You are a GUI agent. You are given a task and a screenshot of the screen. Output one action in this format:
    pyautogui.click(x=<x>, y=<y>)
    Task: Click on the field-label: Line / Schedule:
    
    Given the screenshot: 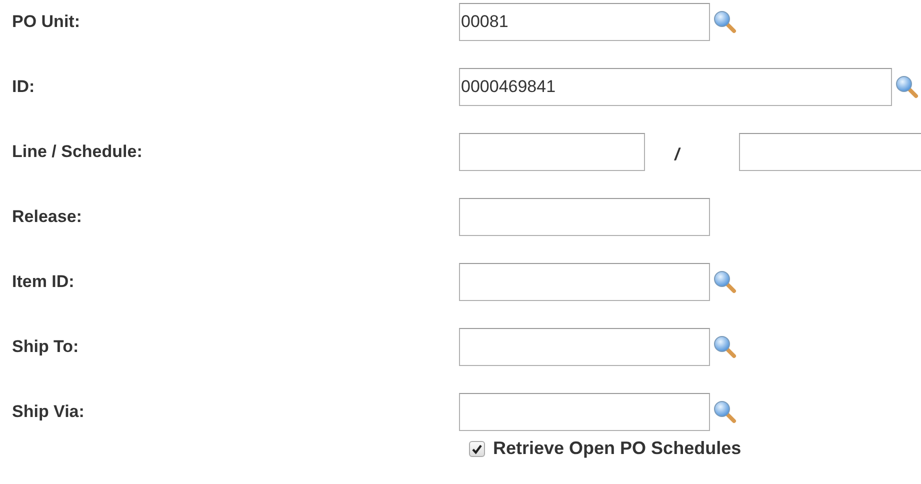 What is the action you would take?
    pyautogui.click(x=77, y=152)
    